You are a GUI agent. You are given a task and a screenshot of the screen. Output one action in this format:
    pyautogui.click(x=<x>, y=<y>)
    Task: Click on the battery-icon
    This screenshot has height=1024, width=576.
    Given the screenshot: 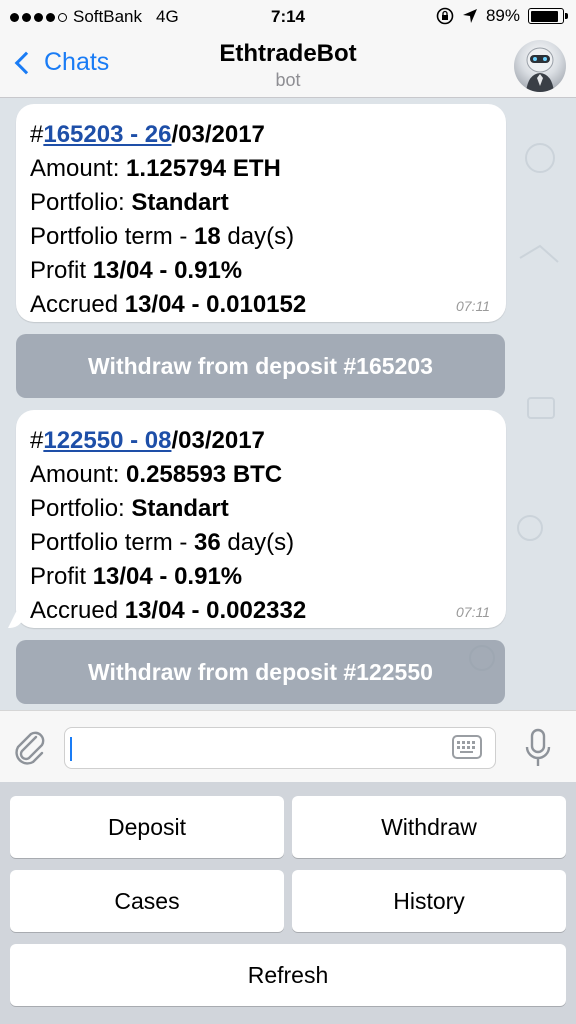 What is the action you would take?
    pyautogui.click(x=548, y=16)
    